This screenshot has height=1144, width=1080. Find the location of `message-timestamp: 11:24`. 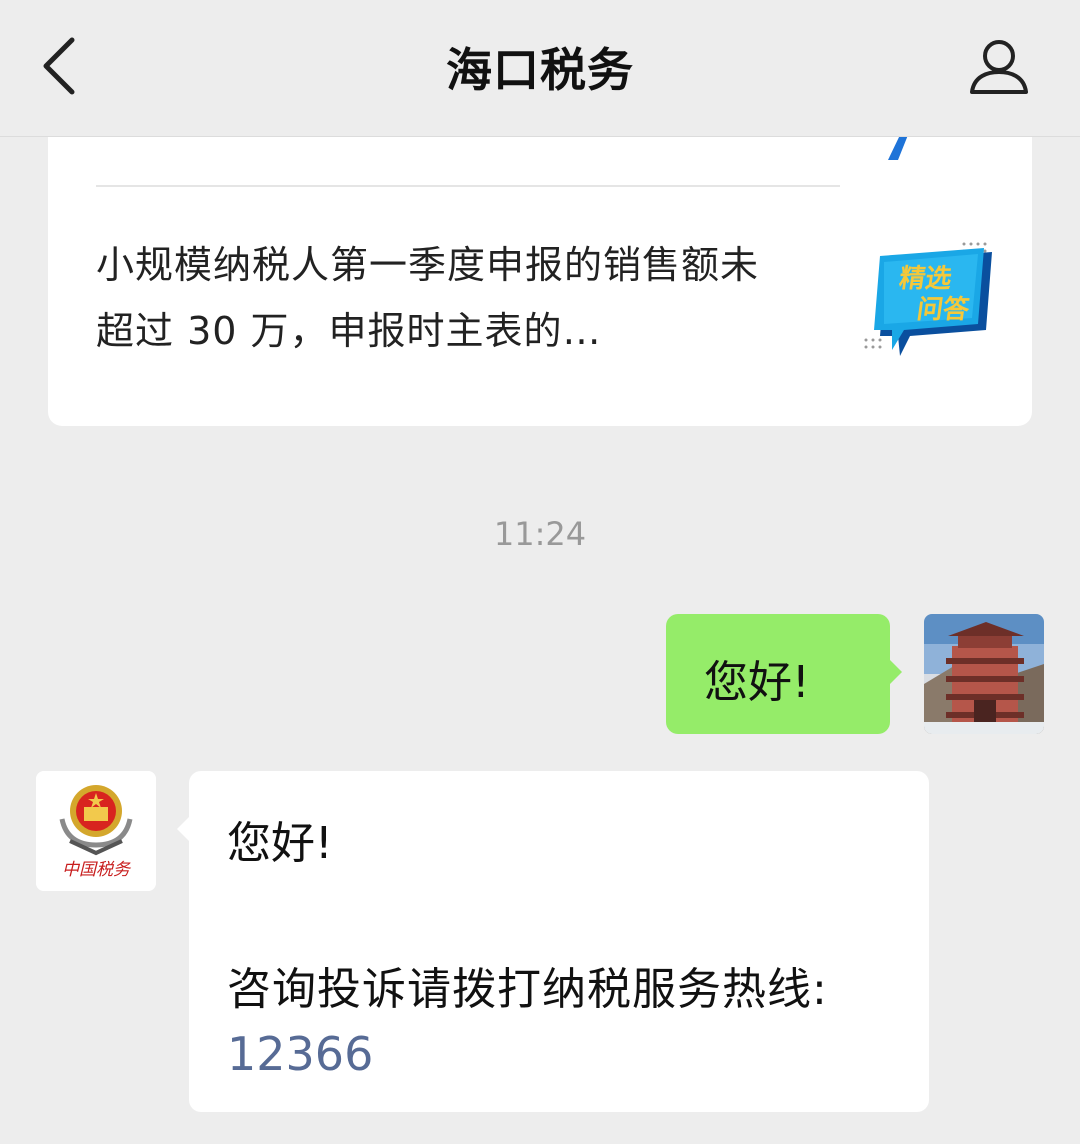

message-timestamp: 11:24 is located at coordinates (540, 534).